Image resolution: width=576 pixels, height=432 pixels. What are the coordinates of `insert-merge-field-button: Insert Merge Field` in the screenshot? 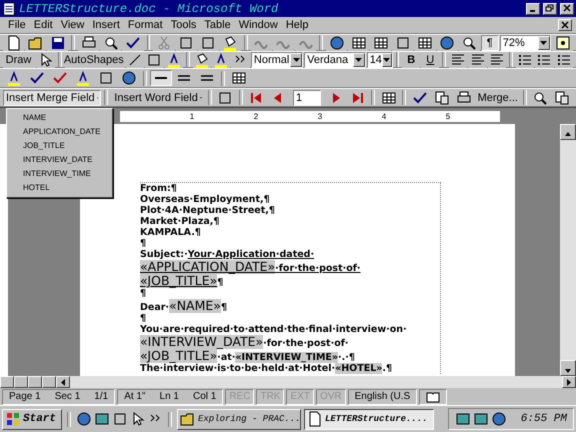 It's located at (52, 98).